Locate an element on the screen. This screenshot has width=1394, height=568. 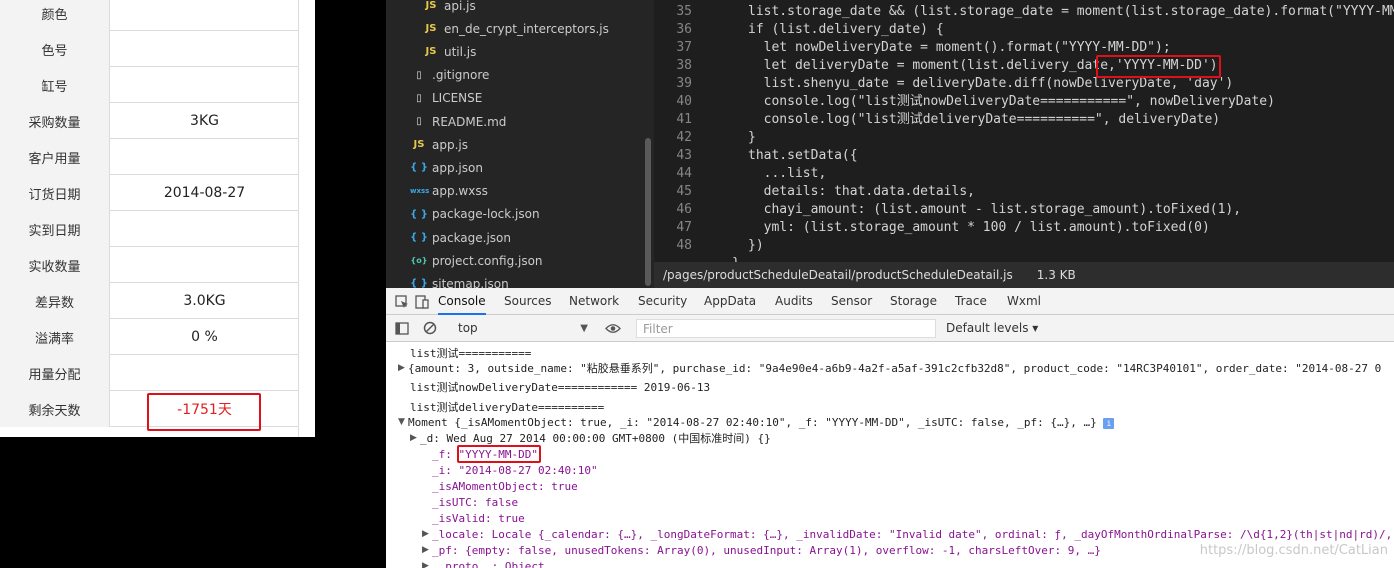
file-size: 1.3 KB is located at coordinates (1056, 275).